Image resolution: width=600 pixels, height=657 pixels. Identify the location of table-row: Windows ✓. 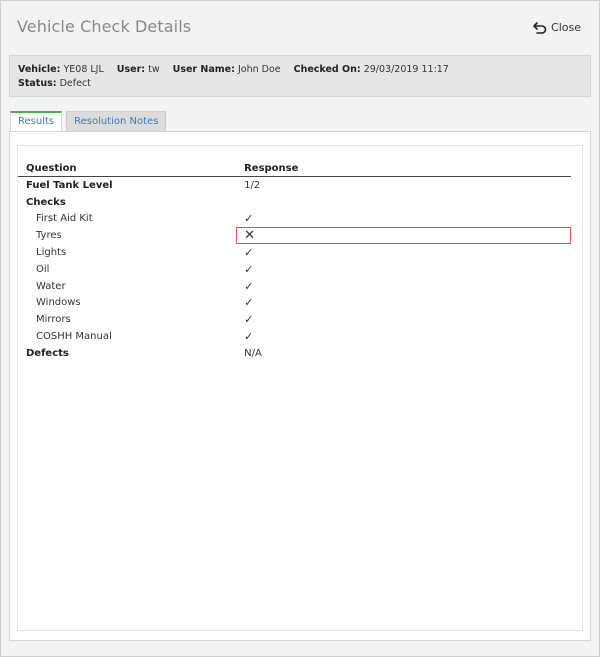
(294, 303).